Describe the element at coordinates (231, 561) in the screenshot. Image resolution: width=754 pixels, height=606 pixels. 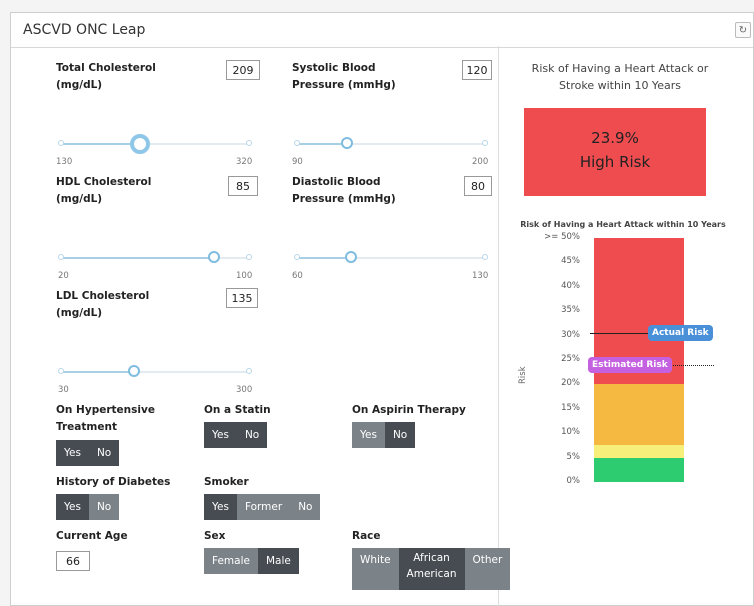
I see `sex-female-button: Female` at that location.